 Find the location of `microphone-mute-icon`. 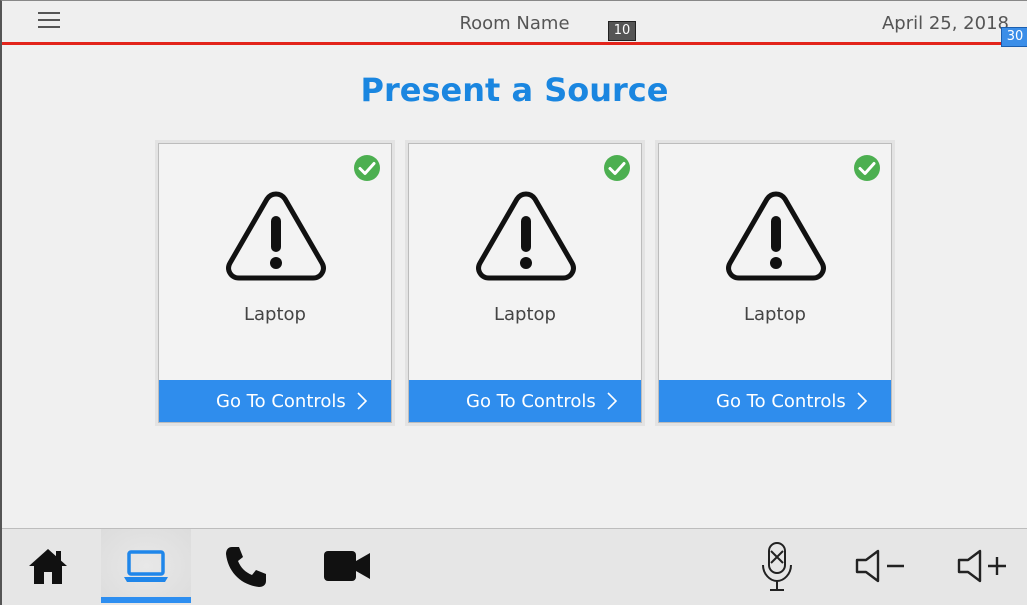

microphone-mute-icon is located at coordinates (777, 566).